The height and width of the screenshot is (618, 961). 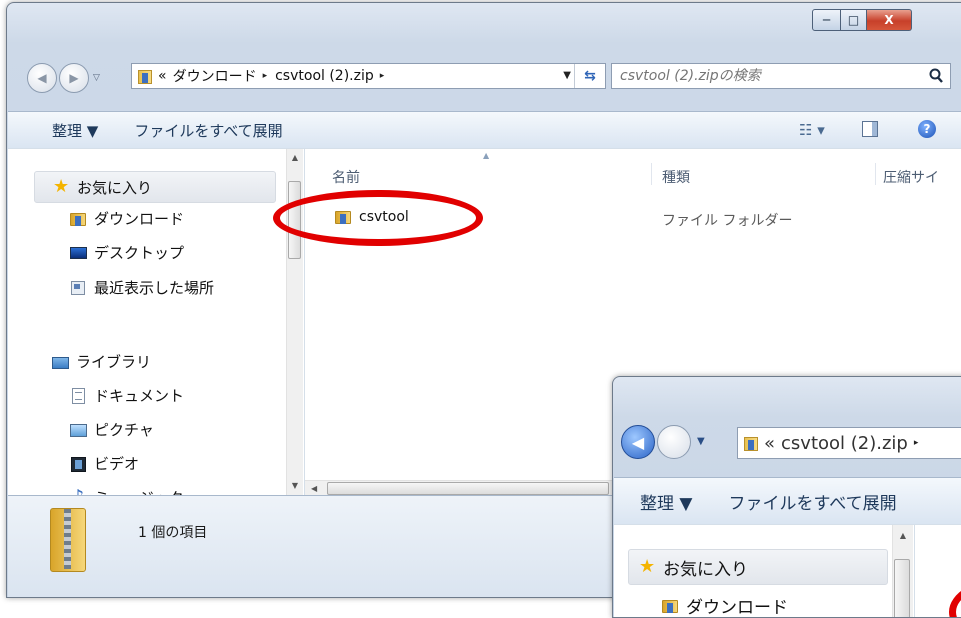 What do you see at coordinates (911, 177) in the screenshot?
I see `column-header-compressed-size: 圧縮サイ` at bounding box center [911, 177].